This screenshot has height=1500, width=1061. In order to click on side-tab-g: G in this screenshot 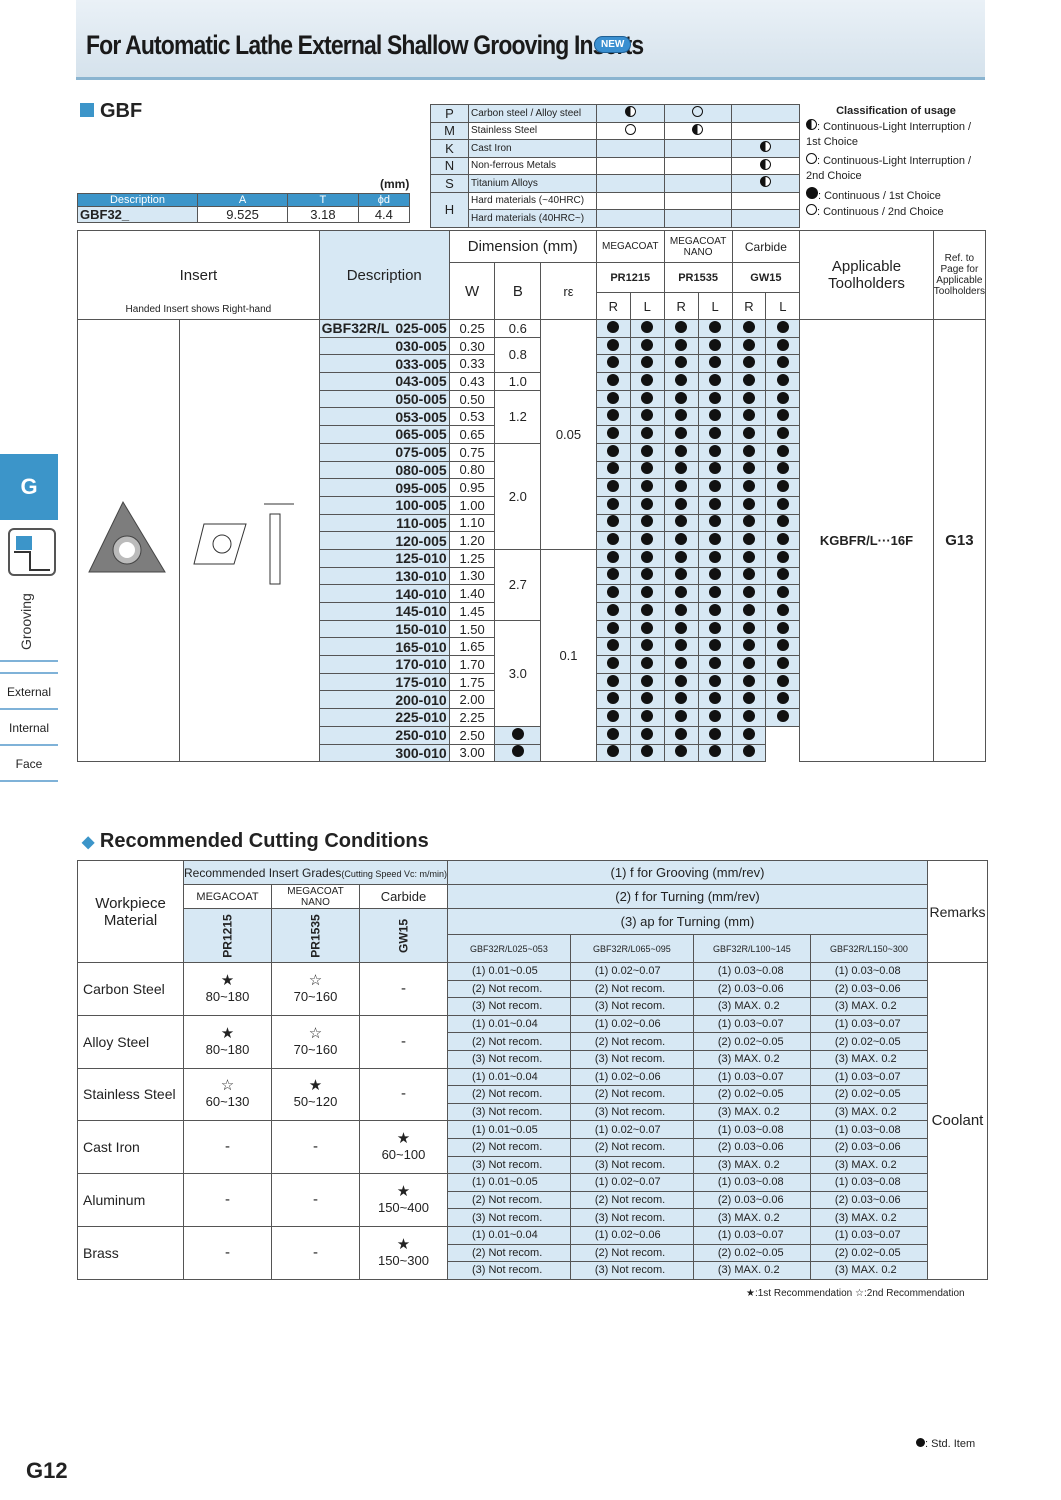, I will do `click(29, 487)`.